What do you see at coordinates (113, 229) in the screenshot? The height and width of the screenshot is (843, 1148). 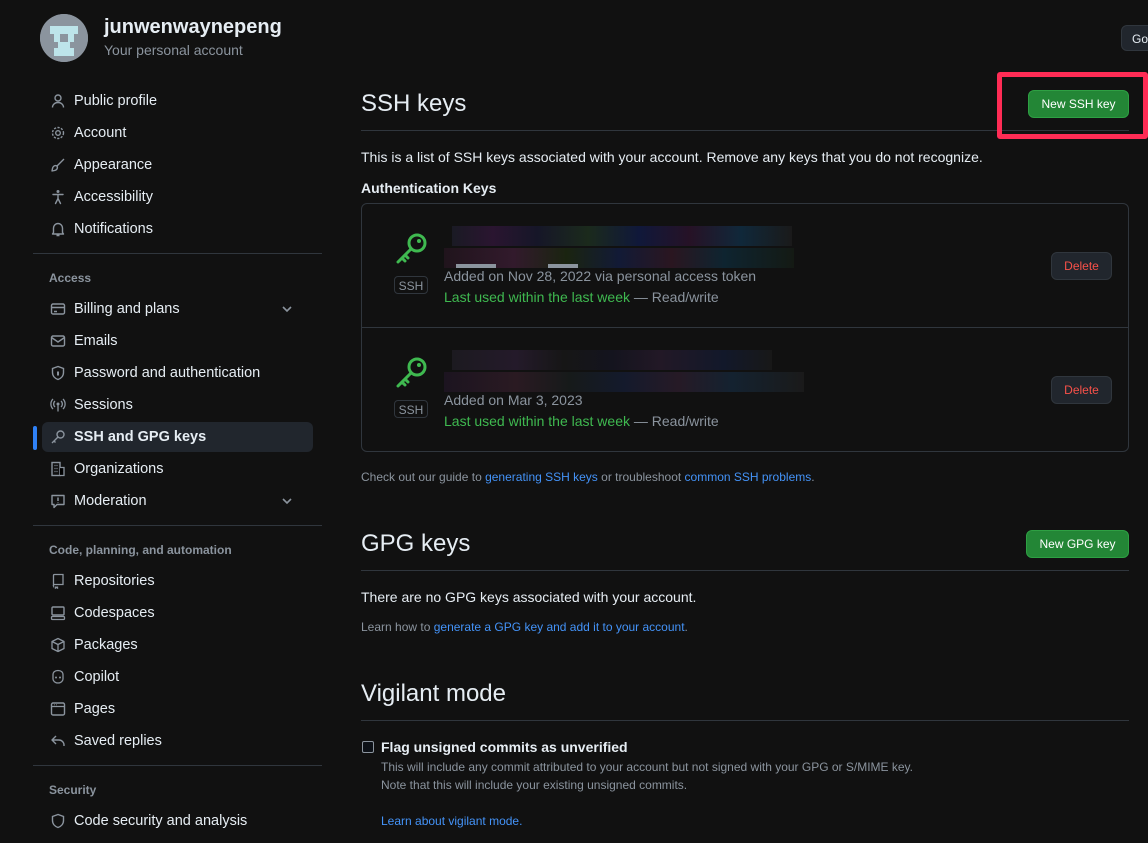 I see `sidebar-item-label: Notifications` at bounding box center [113, 229].